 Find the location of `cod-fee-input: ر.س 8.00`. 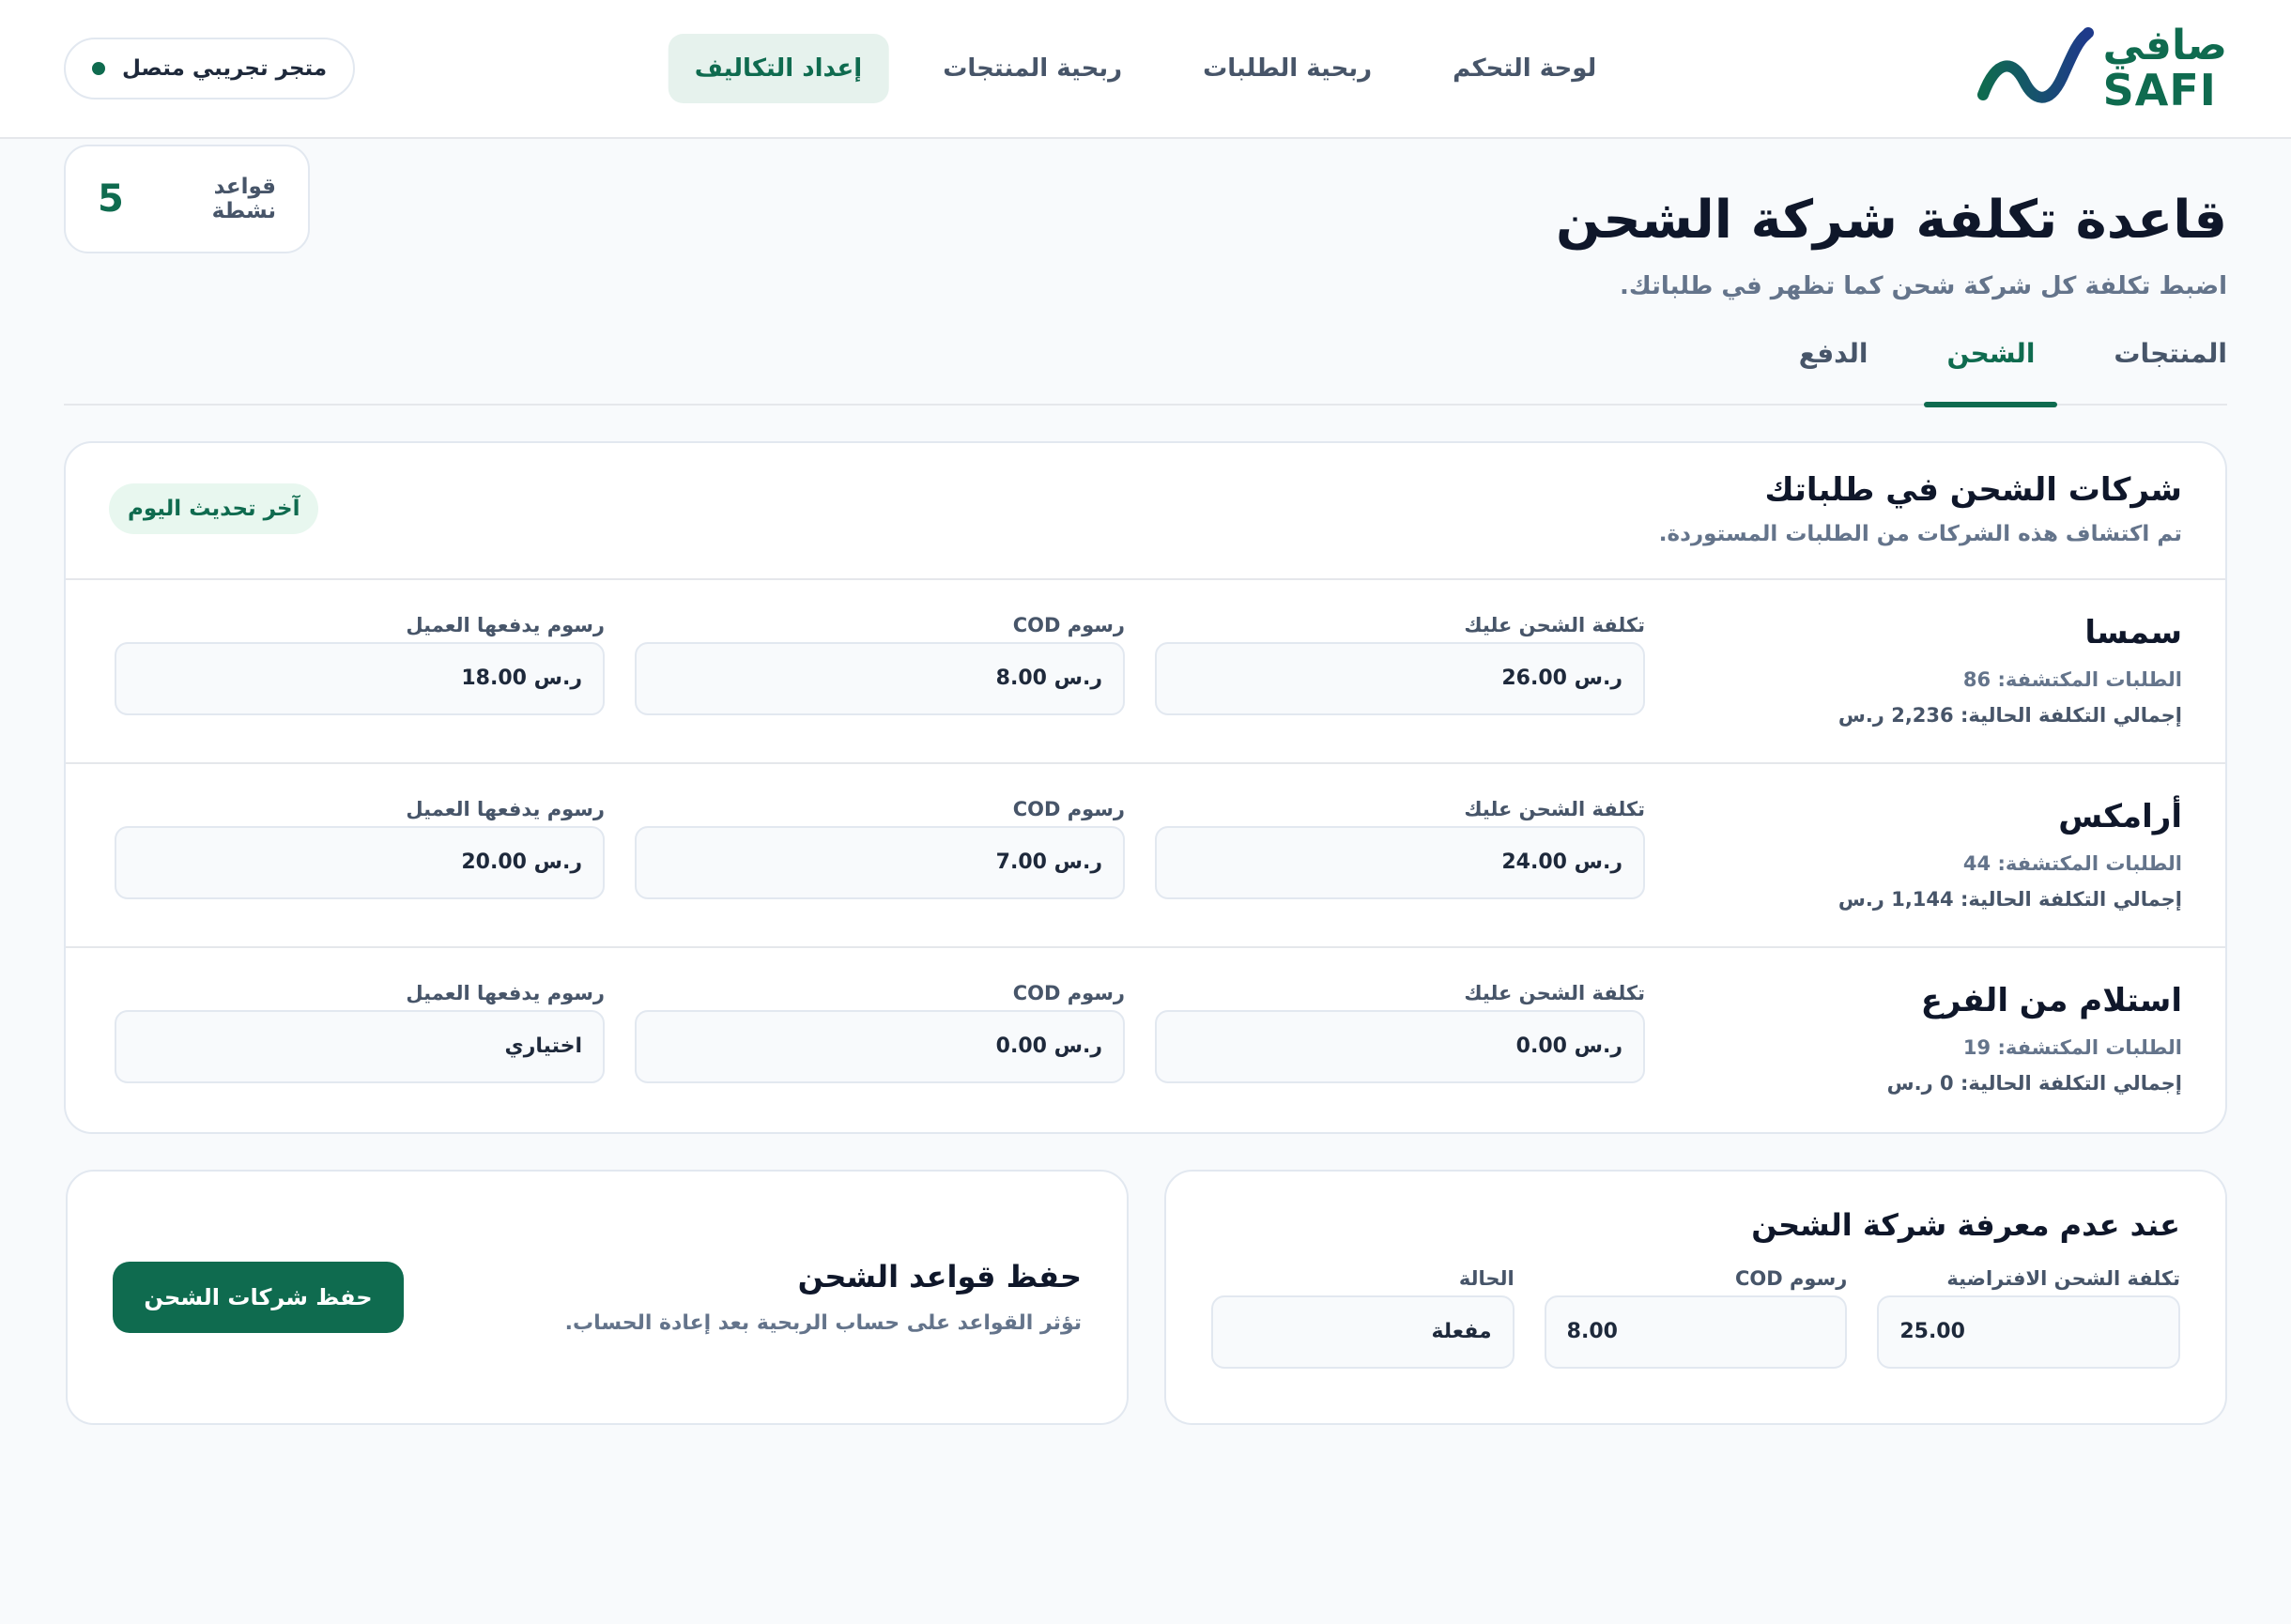

cod-fee-input: ر.س 8.00 is located at coordinates (880, 678).